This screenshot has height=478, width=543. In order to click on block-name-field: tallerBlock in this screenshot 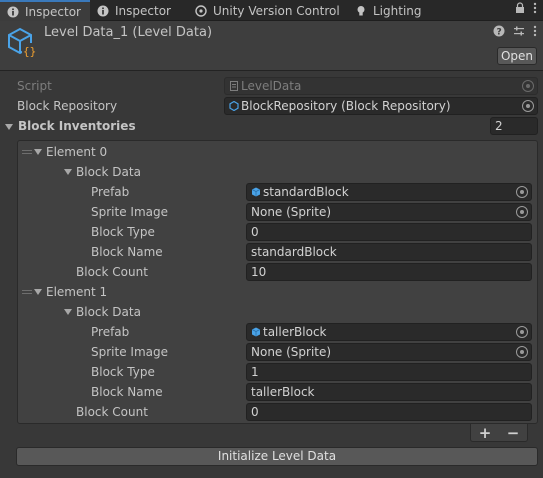, I will do `click(389, 392)`.